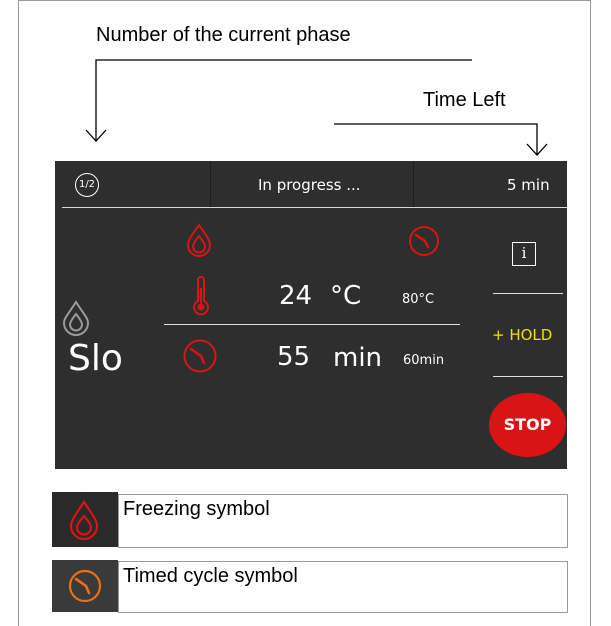 This screenshot has height=626, width=611. I want to click on temperature-unit: °C, so click(346, 296).